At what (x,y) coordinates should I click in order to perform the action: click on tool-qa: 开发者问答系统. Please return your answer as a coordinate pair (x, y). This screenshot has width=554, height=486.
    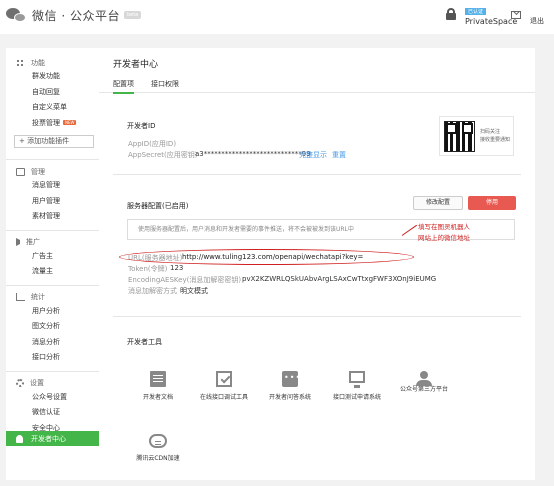
    Looking at the image, I should click on (290, 386).